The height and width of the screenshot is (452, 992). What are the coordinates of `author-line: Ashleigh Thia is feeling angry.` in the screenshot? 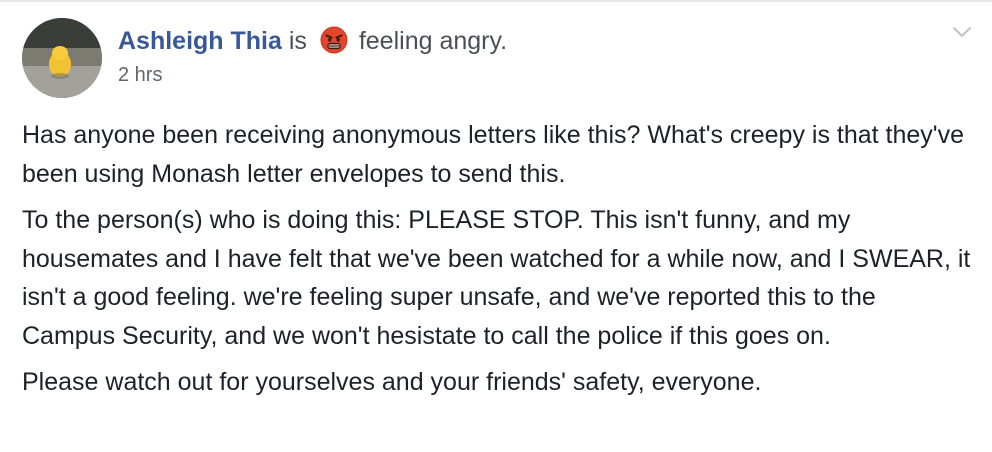 It's located at (528, 41).